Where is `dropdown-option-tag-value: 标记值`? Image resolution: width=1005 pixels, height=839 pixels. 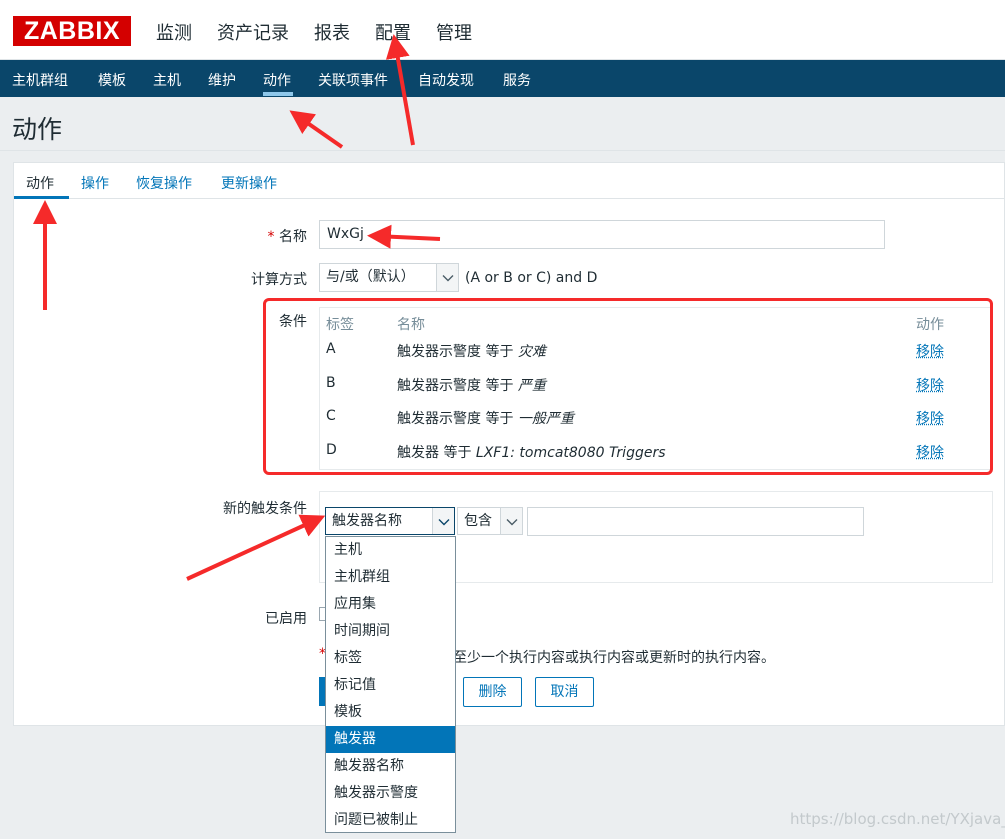 dropdown-option-tag-value: 标记值 is located at coordinates (390, 685).